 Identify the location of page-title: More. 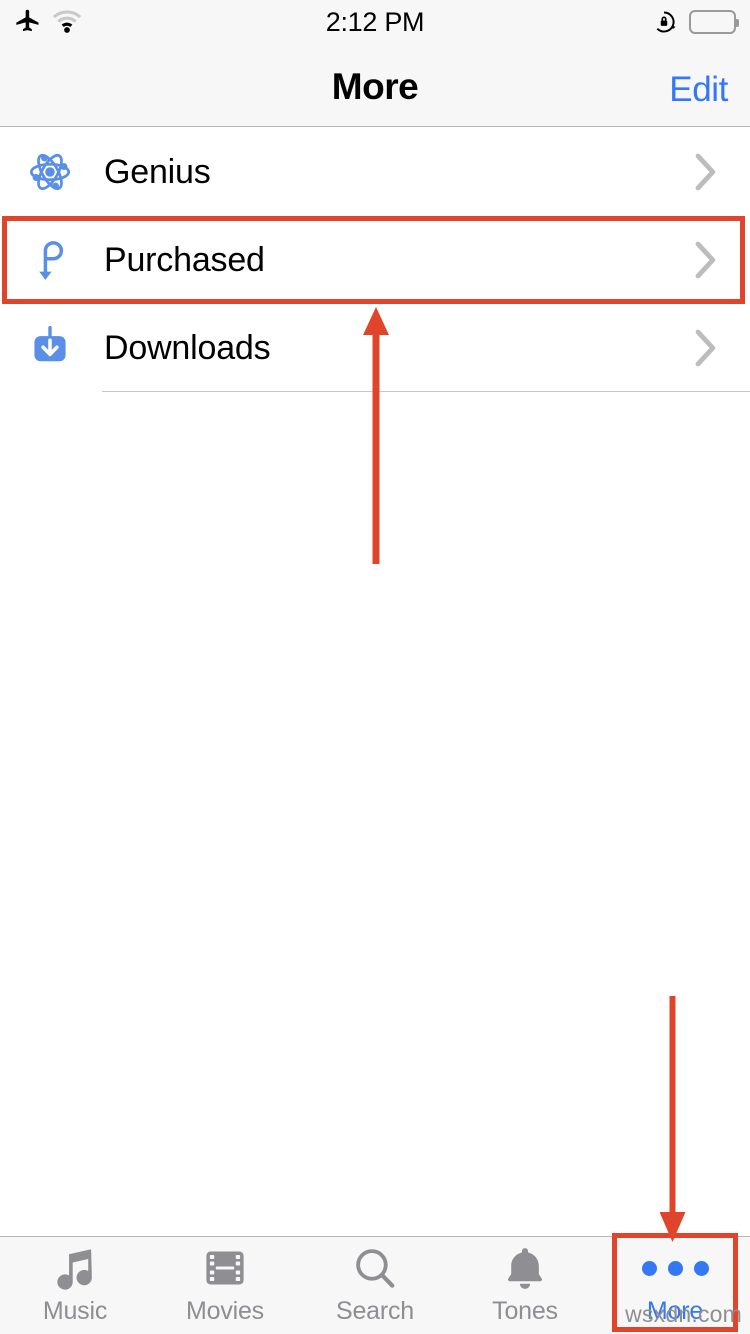
(375, 86).